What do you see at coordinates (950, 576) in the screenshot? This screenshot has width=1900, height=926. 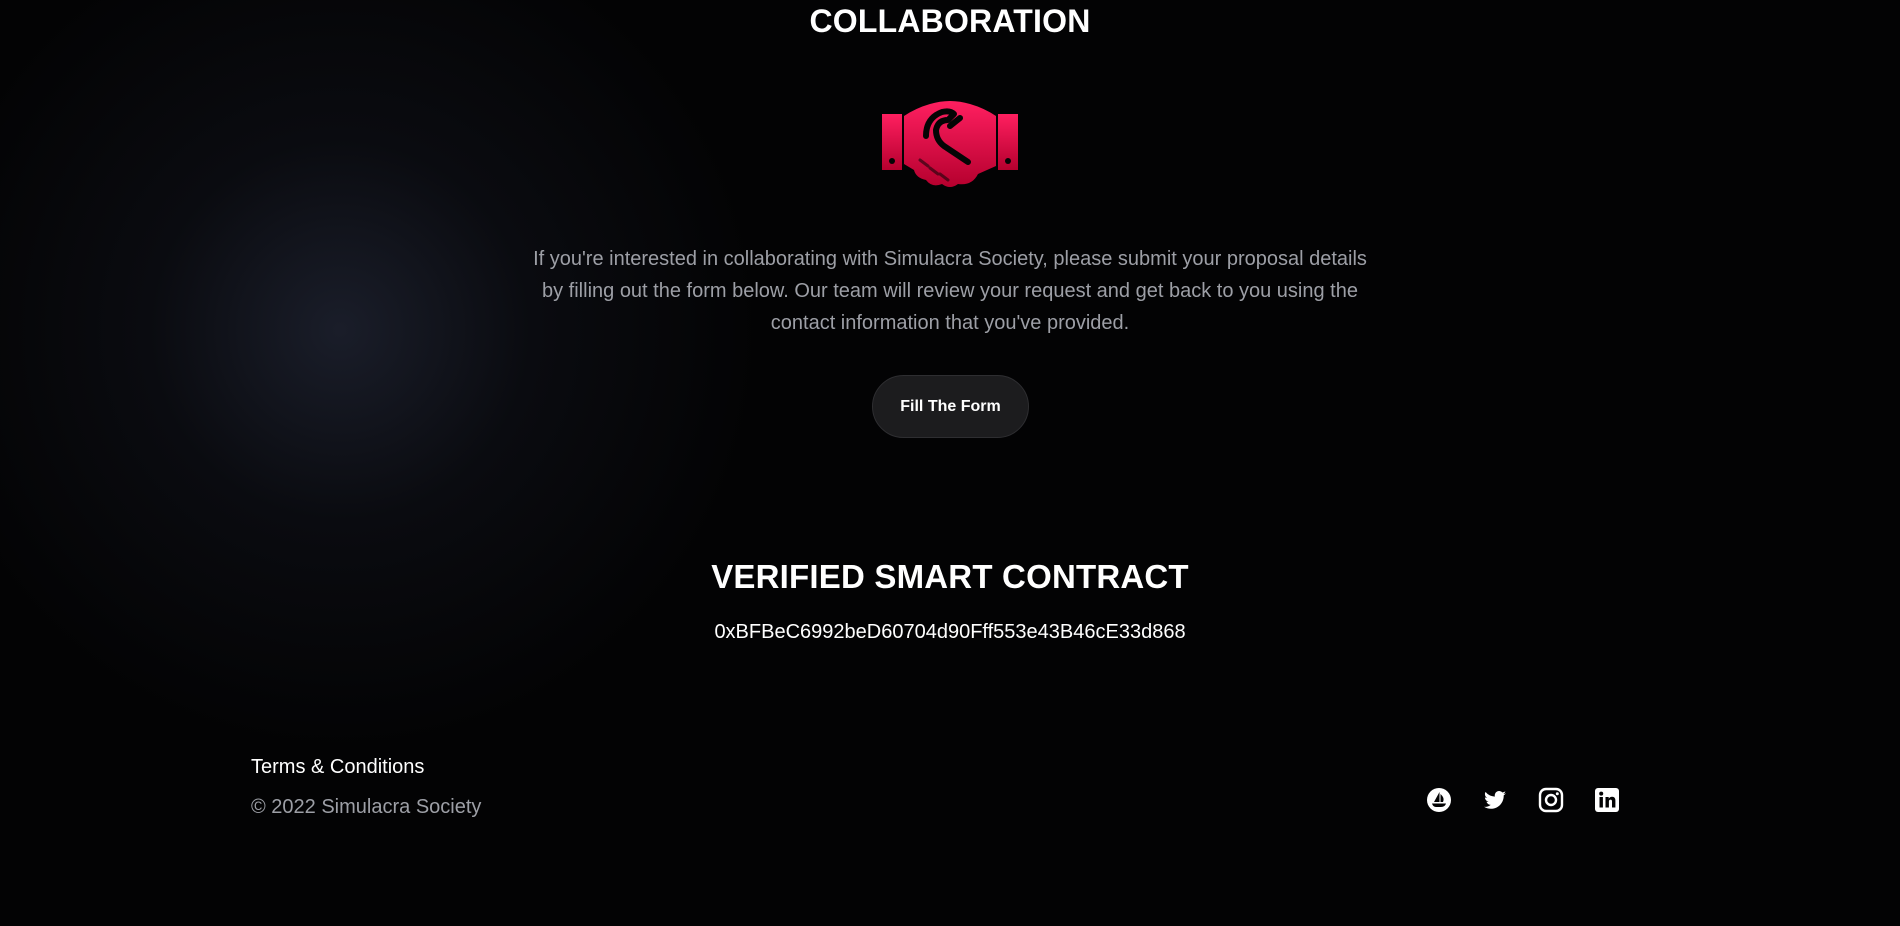 I see `verified-contract-title: VERIFIED SMART CONTRACT` at bounding box center [950, 576].